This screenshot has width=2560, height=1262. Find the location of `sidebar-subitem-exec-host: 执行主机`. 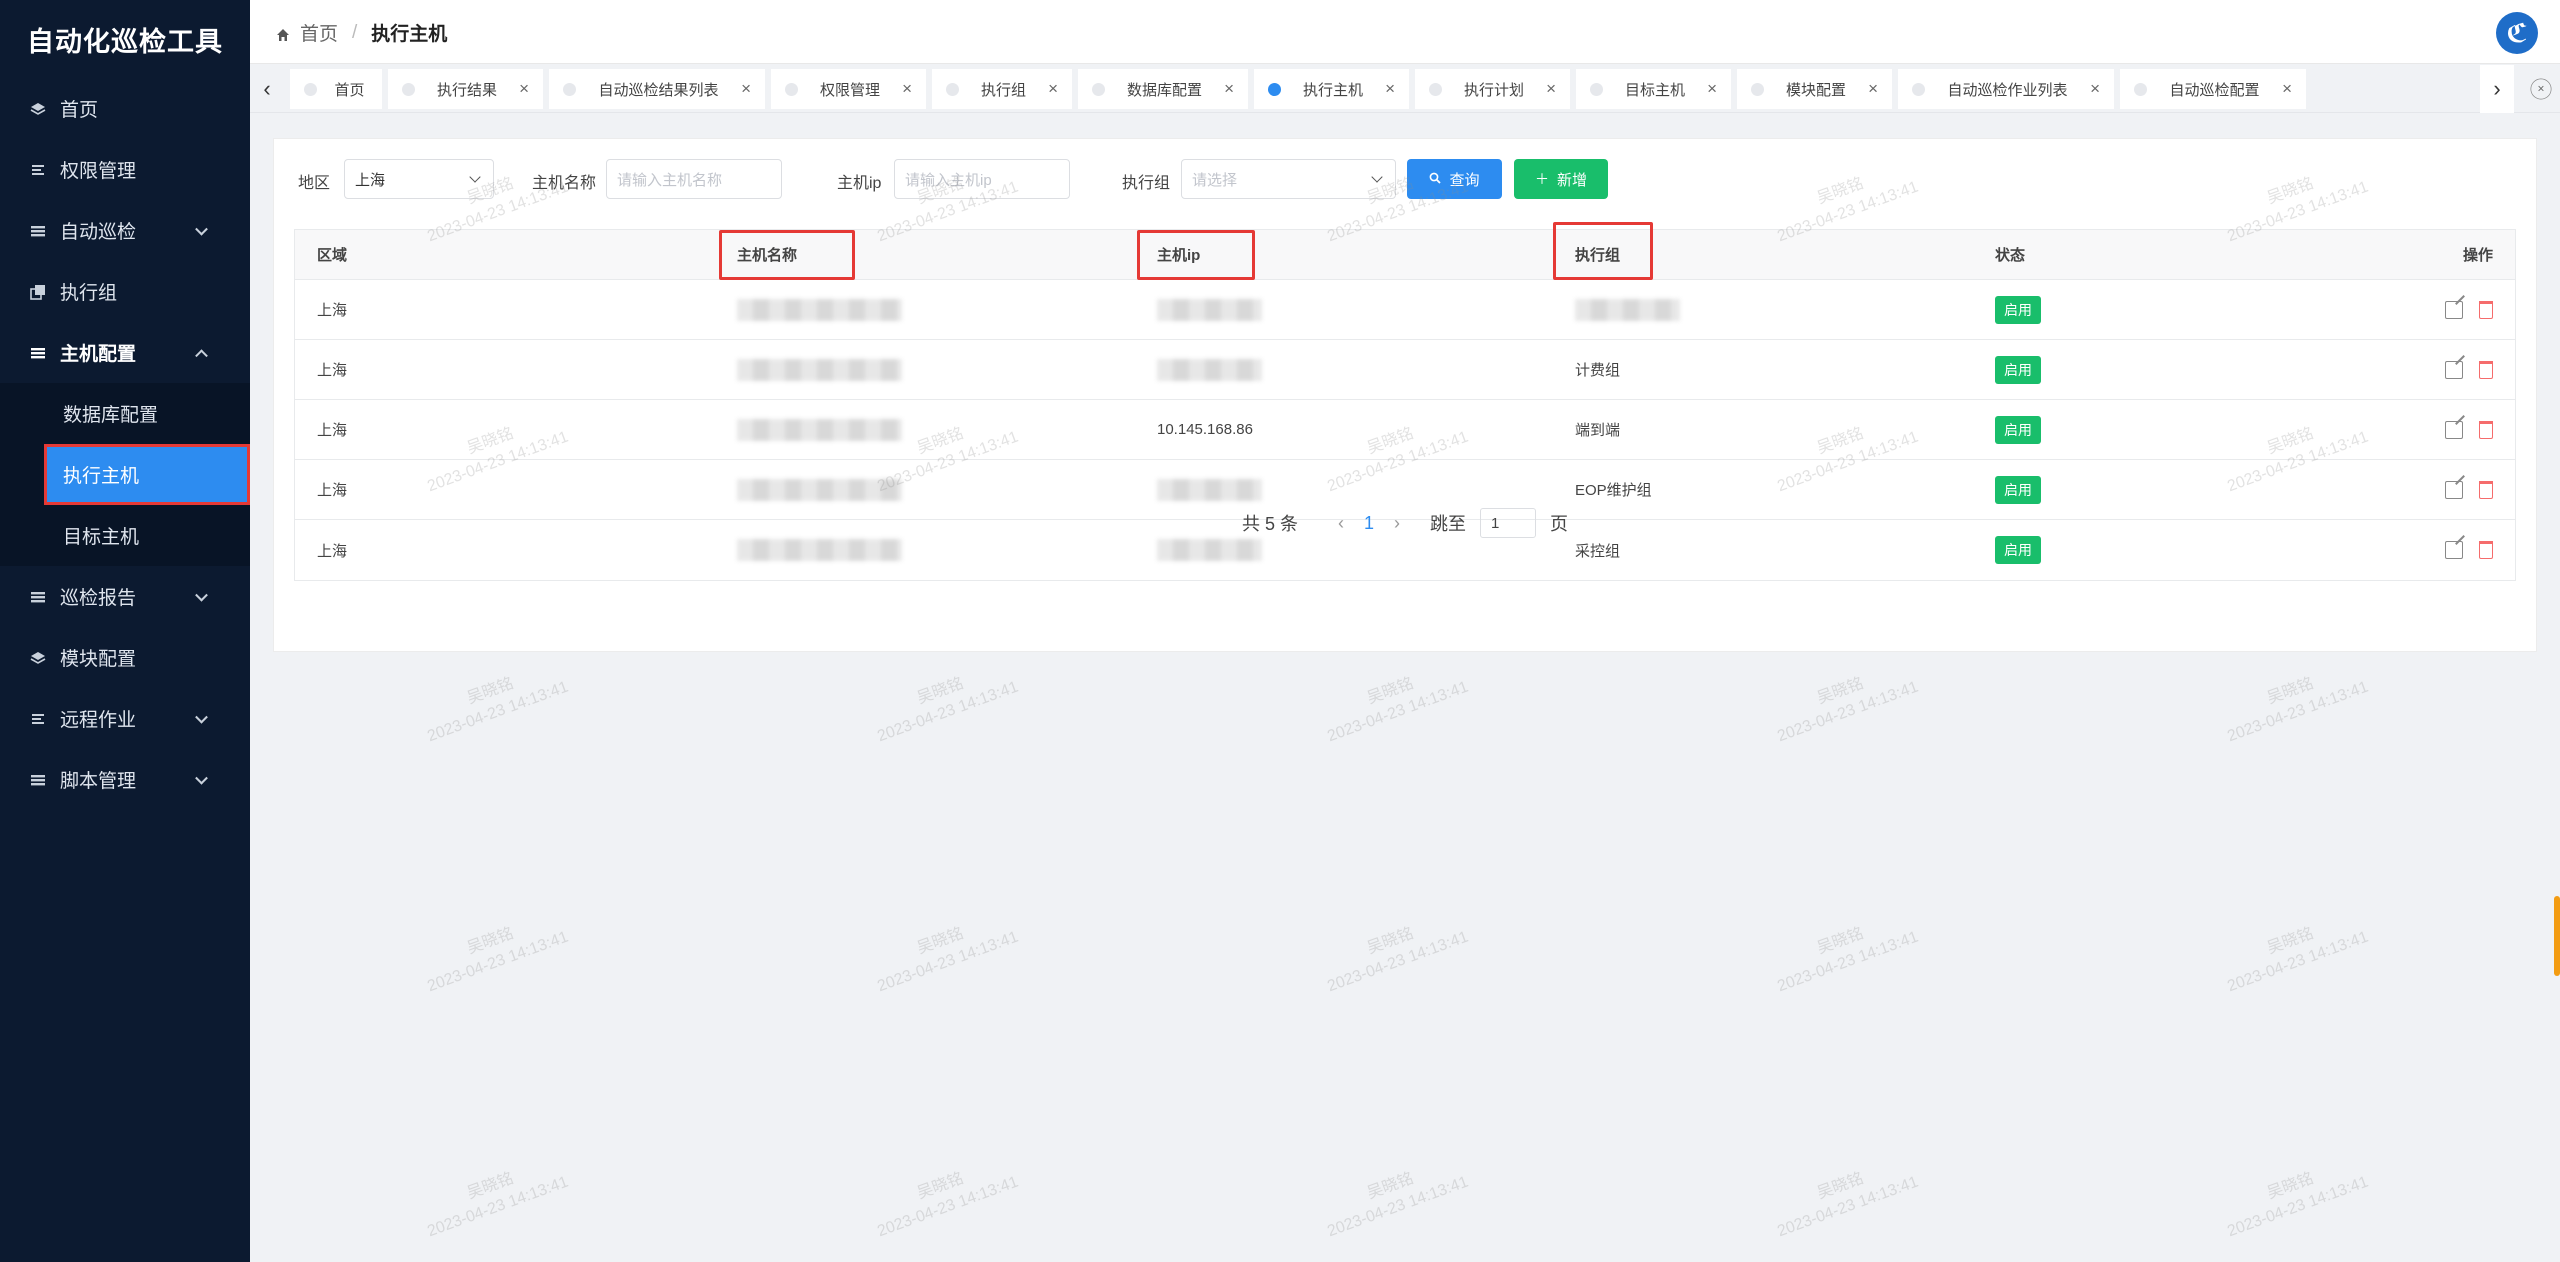

sidebar-subitem-exec-host: 执行主机 is located at coordinates (147, 474).